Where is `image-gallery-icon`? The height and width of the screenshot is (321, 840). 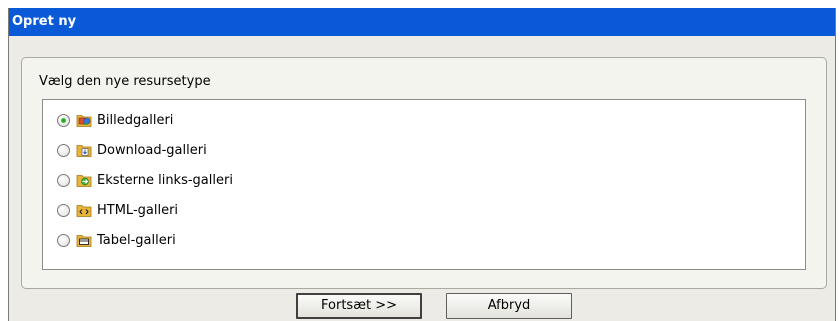 image-gallery-icon is located at coordinates (84, 121).